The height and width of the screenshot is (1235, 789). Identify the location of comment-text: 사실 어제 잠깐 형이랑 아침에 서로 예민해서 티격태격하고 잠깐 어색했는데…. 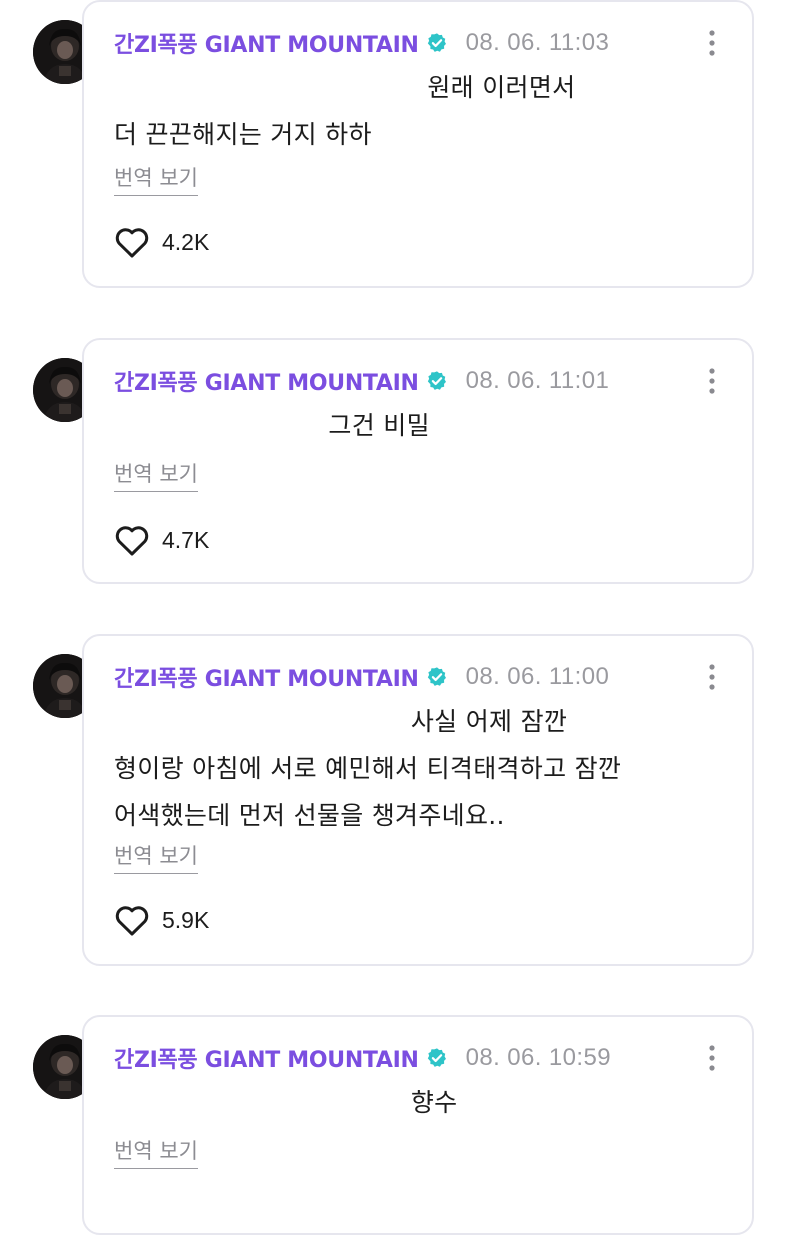
(368, 768).